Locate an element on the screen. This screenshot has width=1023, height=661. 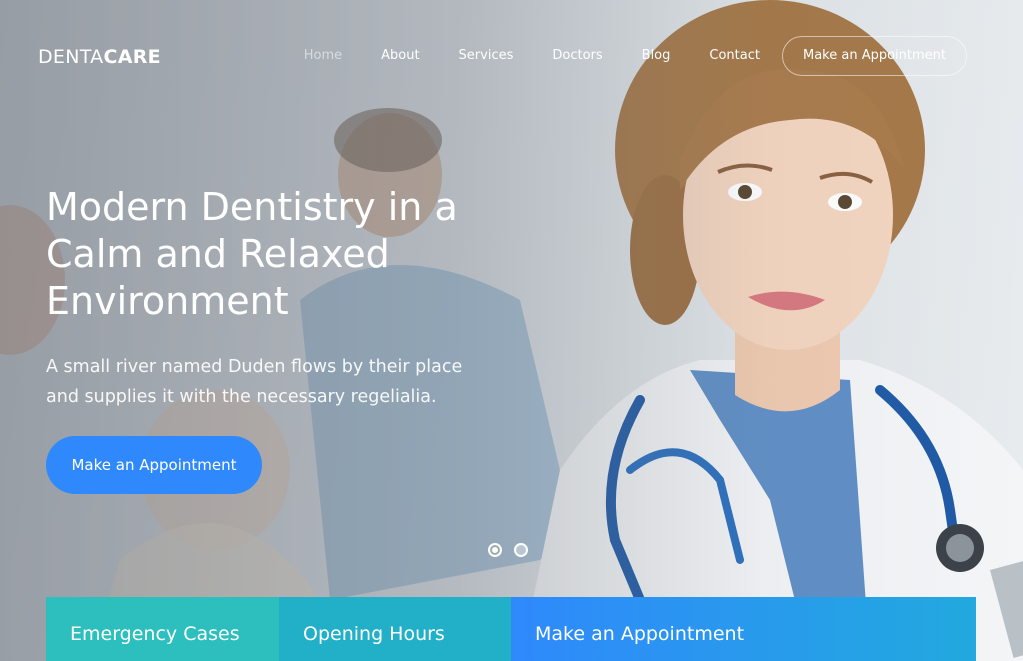
nav-appointment-button: Make an Appointment is located at coordinates (874, 56).